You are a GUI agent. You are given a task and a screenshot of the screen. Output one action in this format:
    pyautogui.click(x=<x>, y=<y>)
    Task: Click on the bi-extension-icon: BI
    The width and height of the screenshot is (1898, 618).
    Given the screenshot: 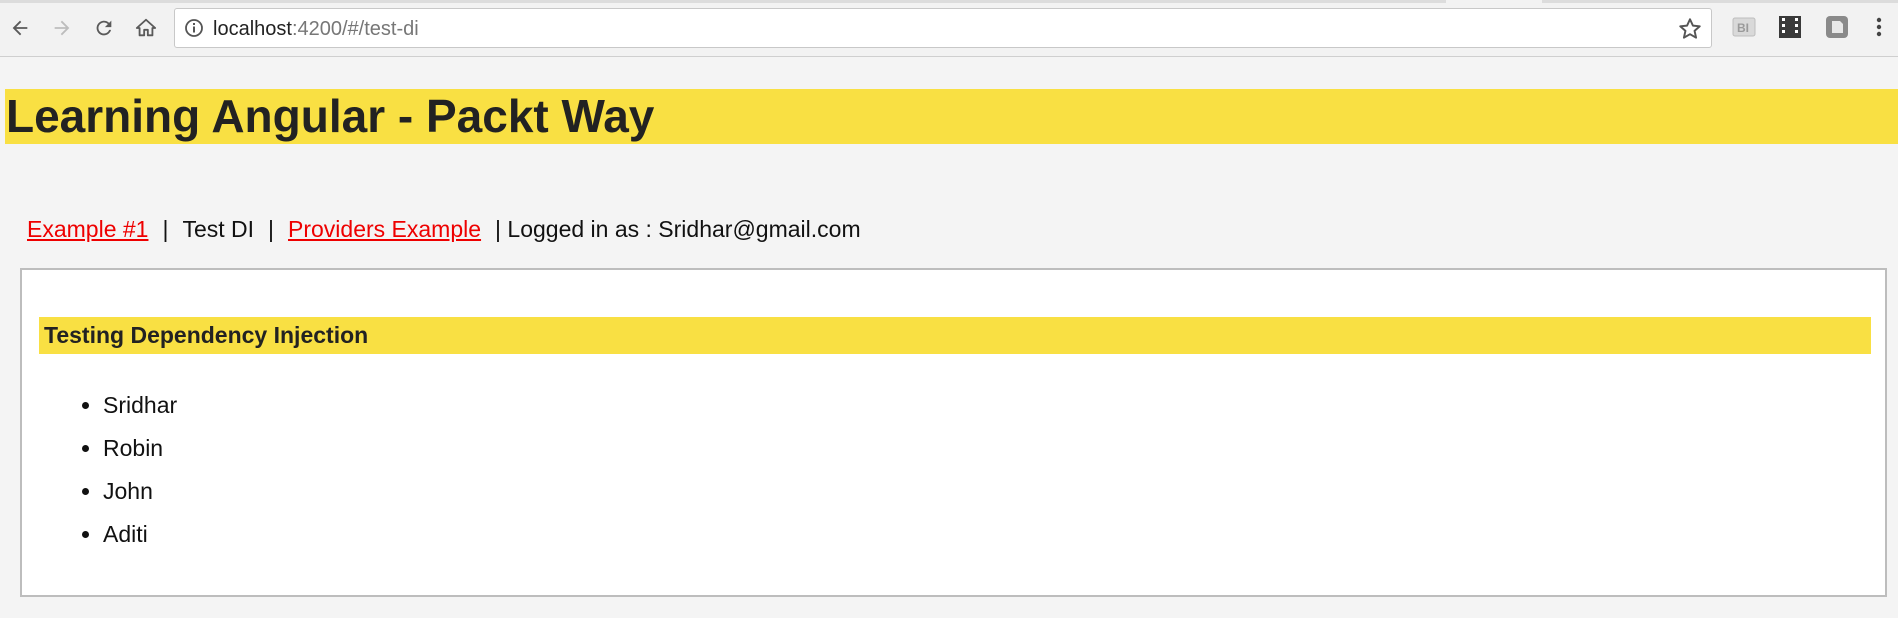 What is the action you would take?
    pyautogui.click(x=1744, y=27)
    